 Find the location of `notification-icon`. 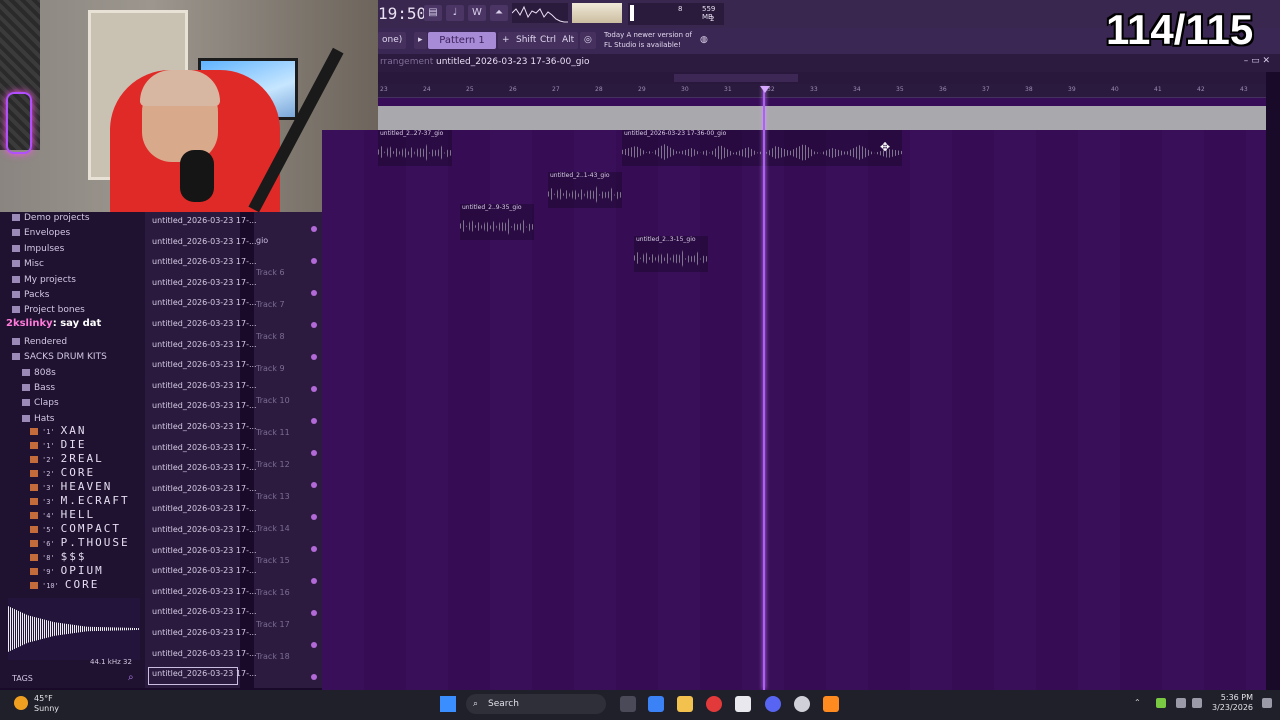

notification-icon is located at coordinates (1267, 703).